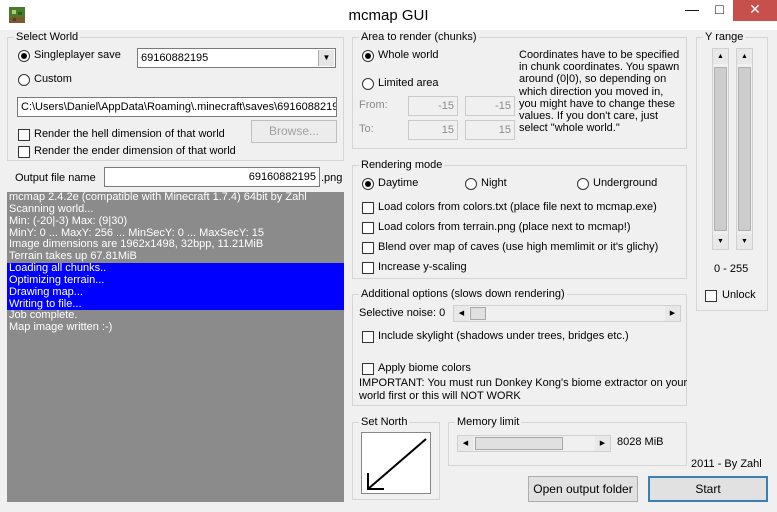  What do you see at coordinates (175, 58) in the screenshot?
I see `save-select-value: 69160882195` at bounding box center [175, 58].